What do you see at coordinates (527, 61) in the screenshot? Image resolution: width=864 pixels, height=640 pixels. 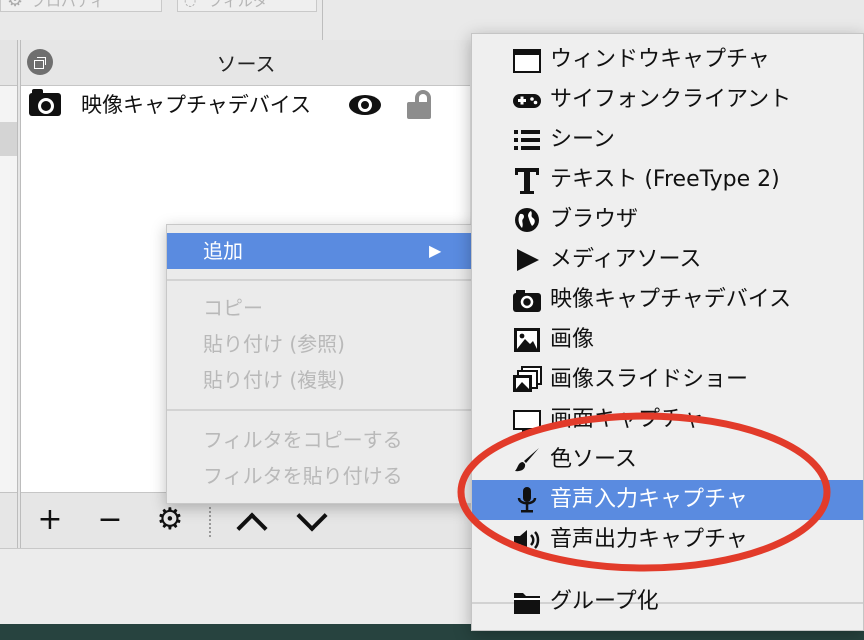 I see `window-icon` at bounding box center [527, 61].